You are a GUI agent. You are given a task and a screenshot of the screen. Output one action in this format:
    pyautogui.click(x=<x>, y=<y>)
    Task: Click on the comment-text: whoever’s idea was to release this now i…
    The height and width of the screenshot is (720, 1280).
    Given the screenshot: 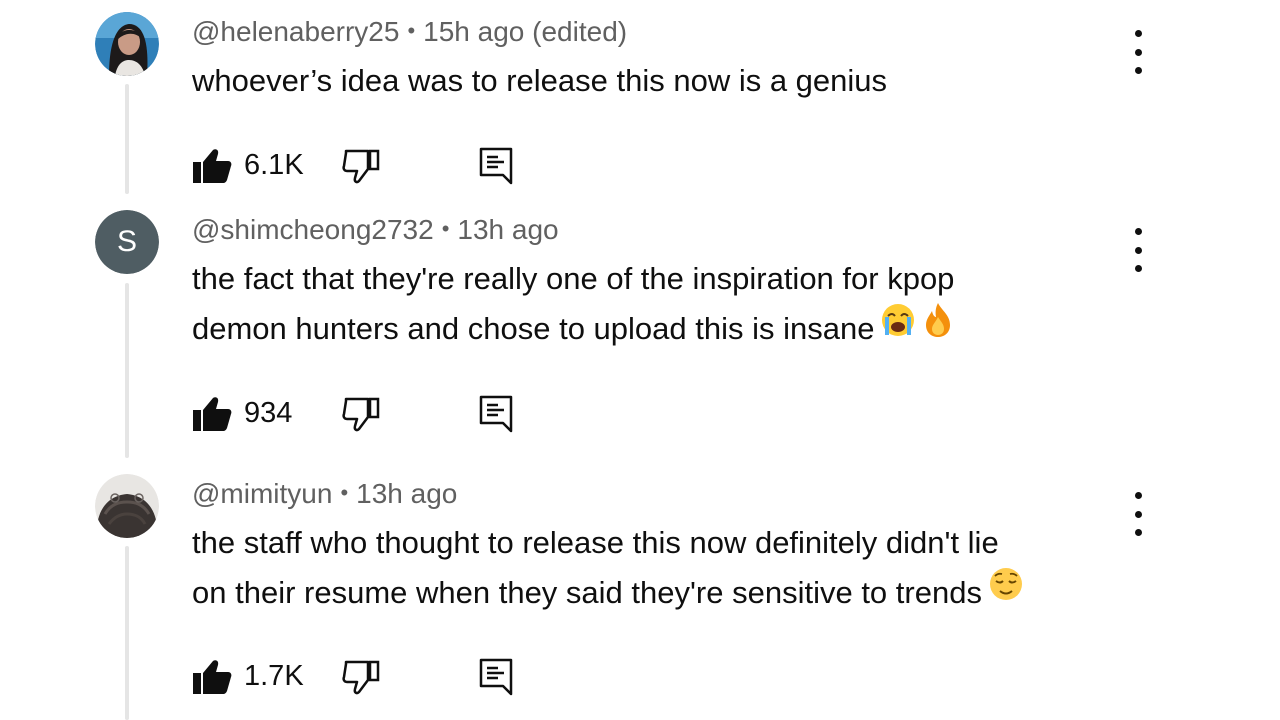 What is the action you would take?
    pyautogui.click(x=652, y=81)
    